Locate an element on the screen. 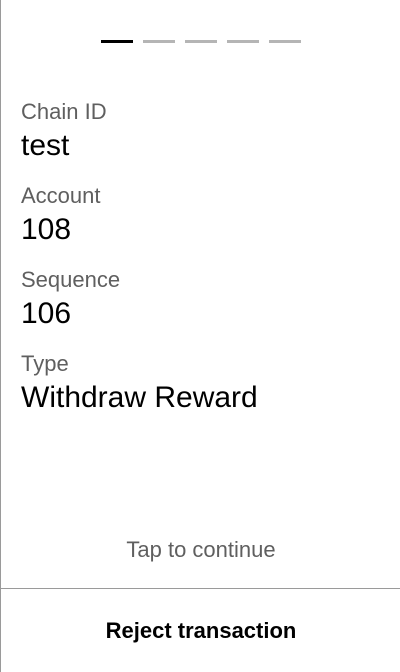 This screenshot has width=400, height=672. sequence-value: 106 is located at coordinates (46, 313).